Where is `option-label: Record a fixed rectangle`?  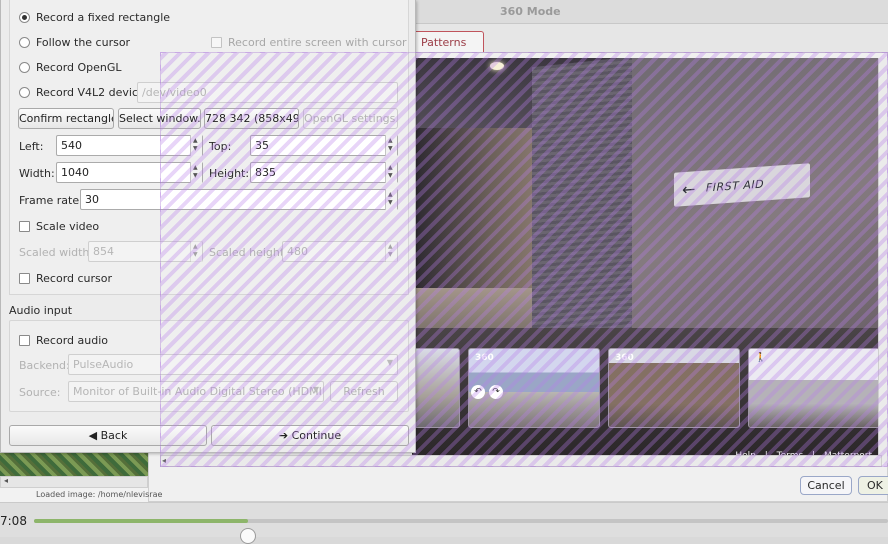
option-label: Record a fixed rectangle is located at coordinates (103, 17).